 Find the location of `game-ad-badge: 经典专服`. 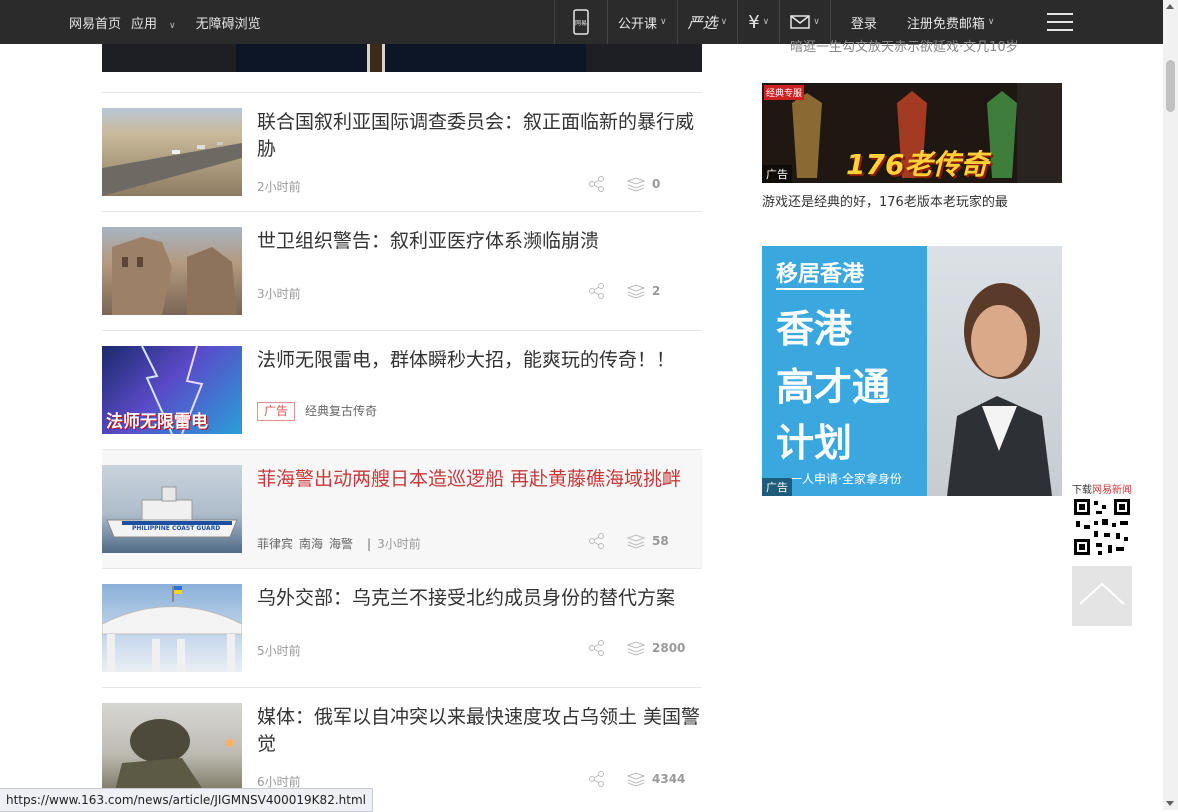

game-ad-badge: 经典专服 is located at coordinates (784, 92).